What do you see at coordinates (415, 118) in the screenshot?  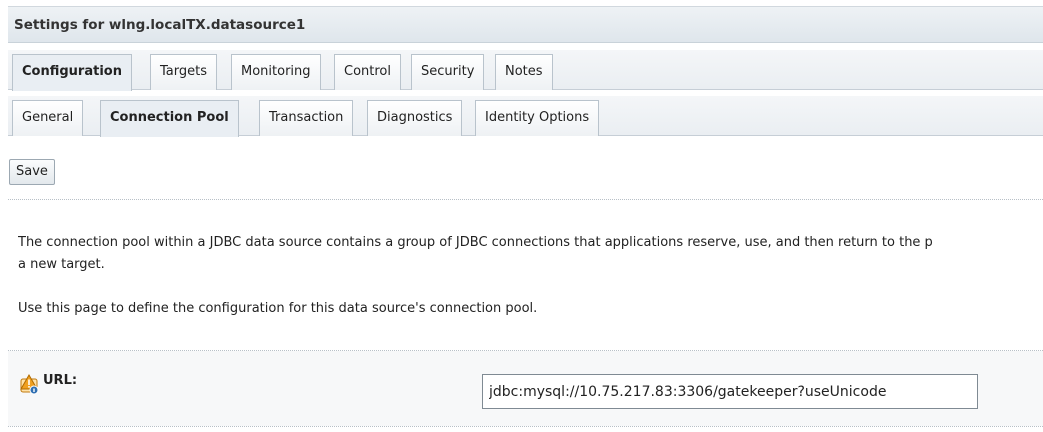 I see `tab-diagnostics: Diagnostics` at bounding box center [415, 118].